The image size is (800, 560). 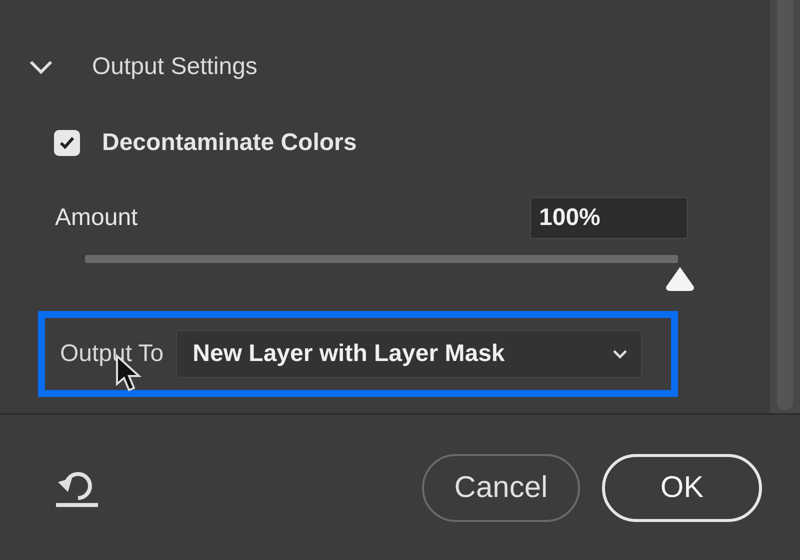 I want to click on section-title: Output Settings, so click(x=175, y=67).